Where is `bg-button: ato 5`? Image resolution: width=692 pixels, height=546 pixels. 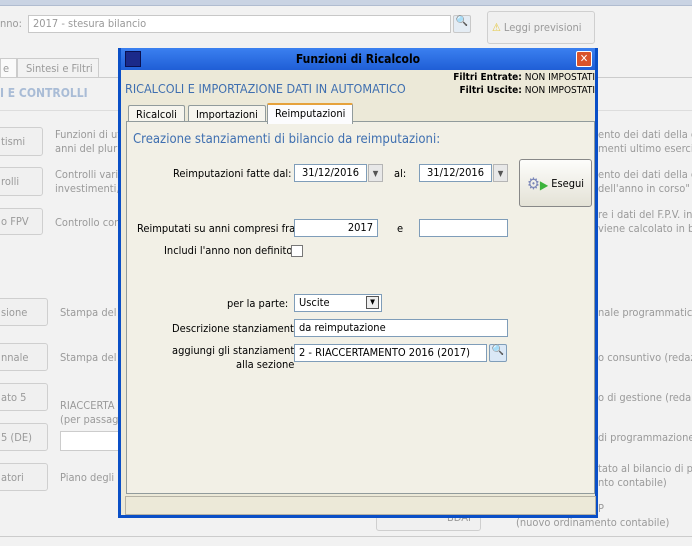
bg-button: ato 5 is located at coordinates (24, 397).